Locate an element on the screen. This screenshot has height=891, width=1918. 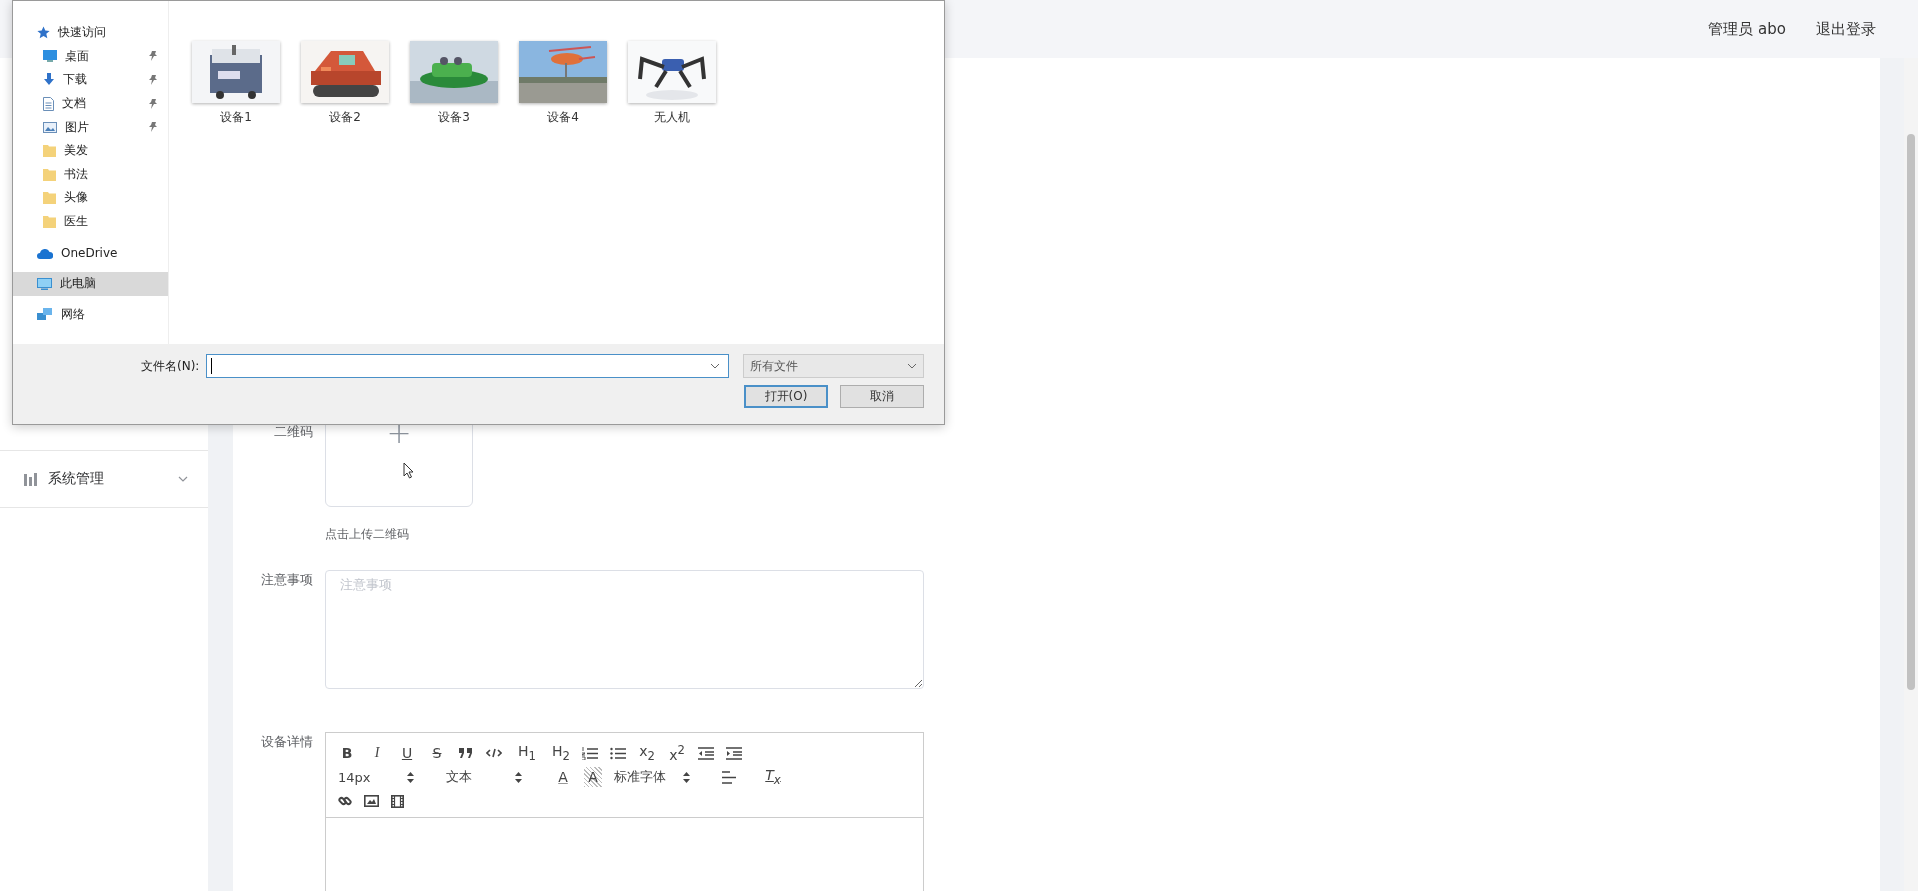
admin-name: 管理员 abo is located at coordinates (1747, 29).